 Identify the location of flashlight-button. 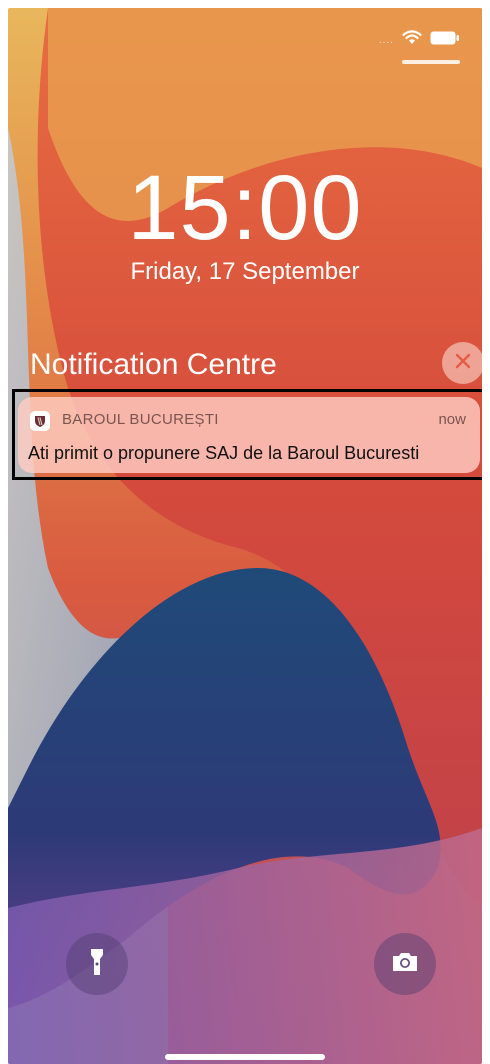
(97, 964).